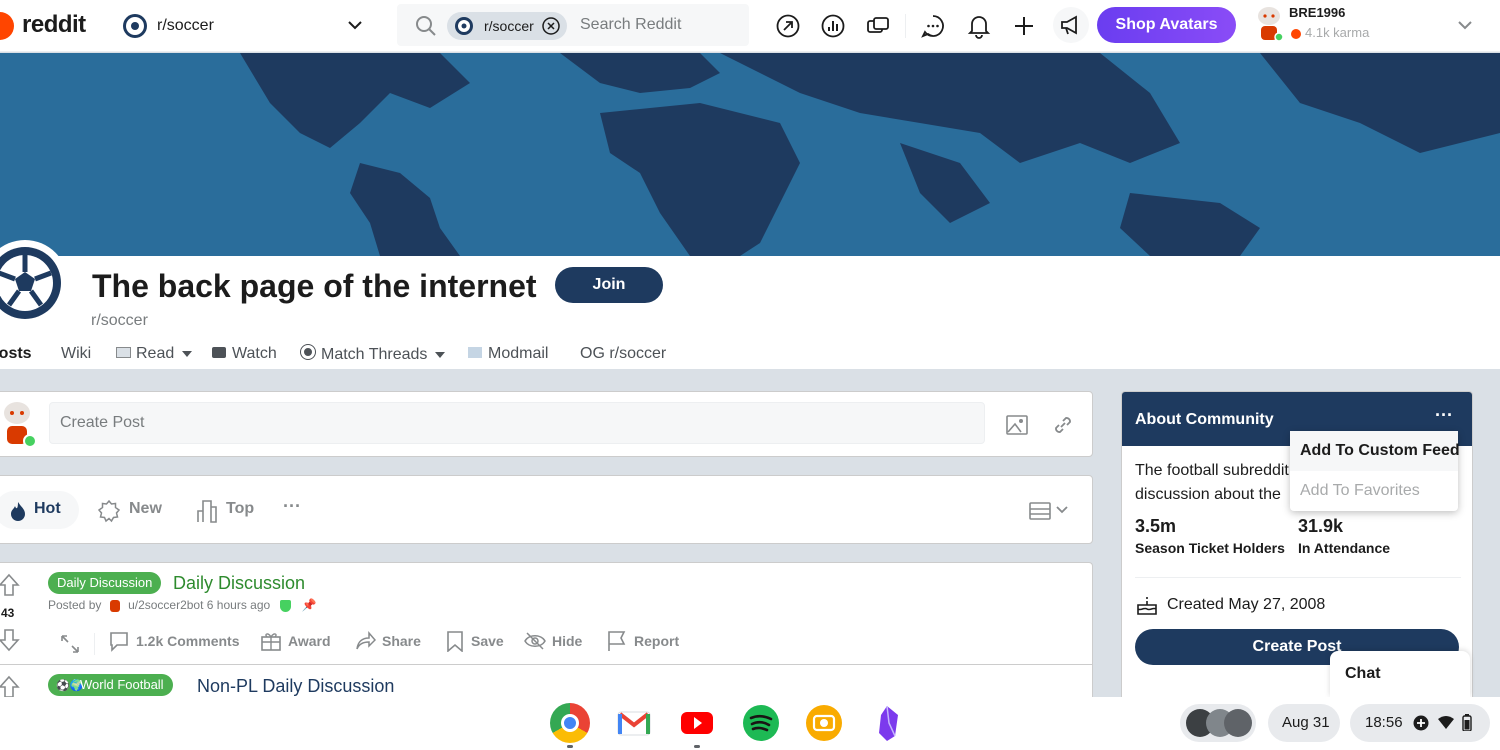  I want to click on post-flair: Daily Discussion, so click(105, 583).